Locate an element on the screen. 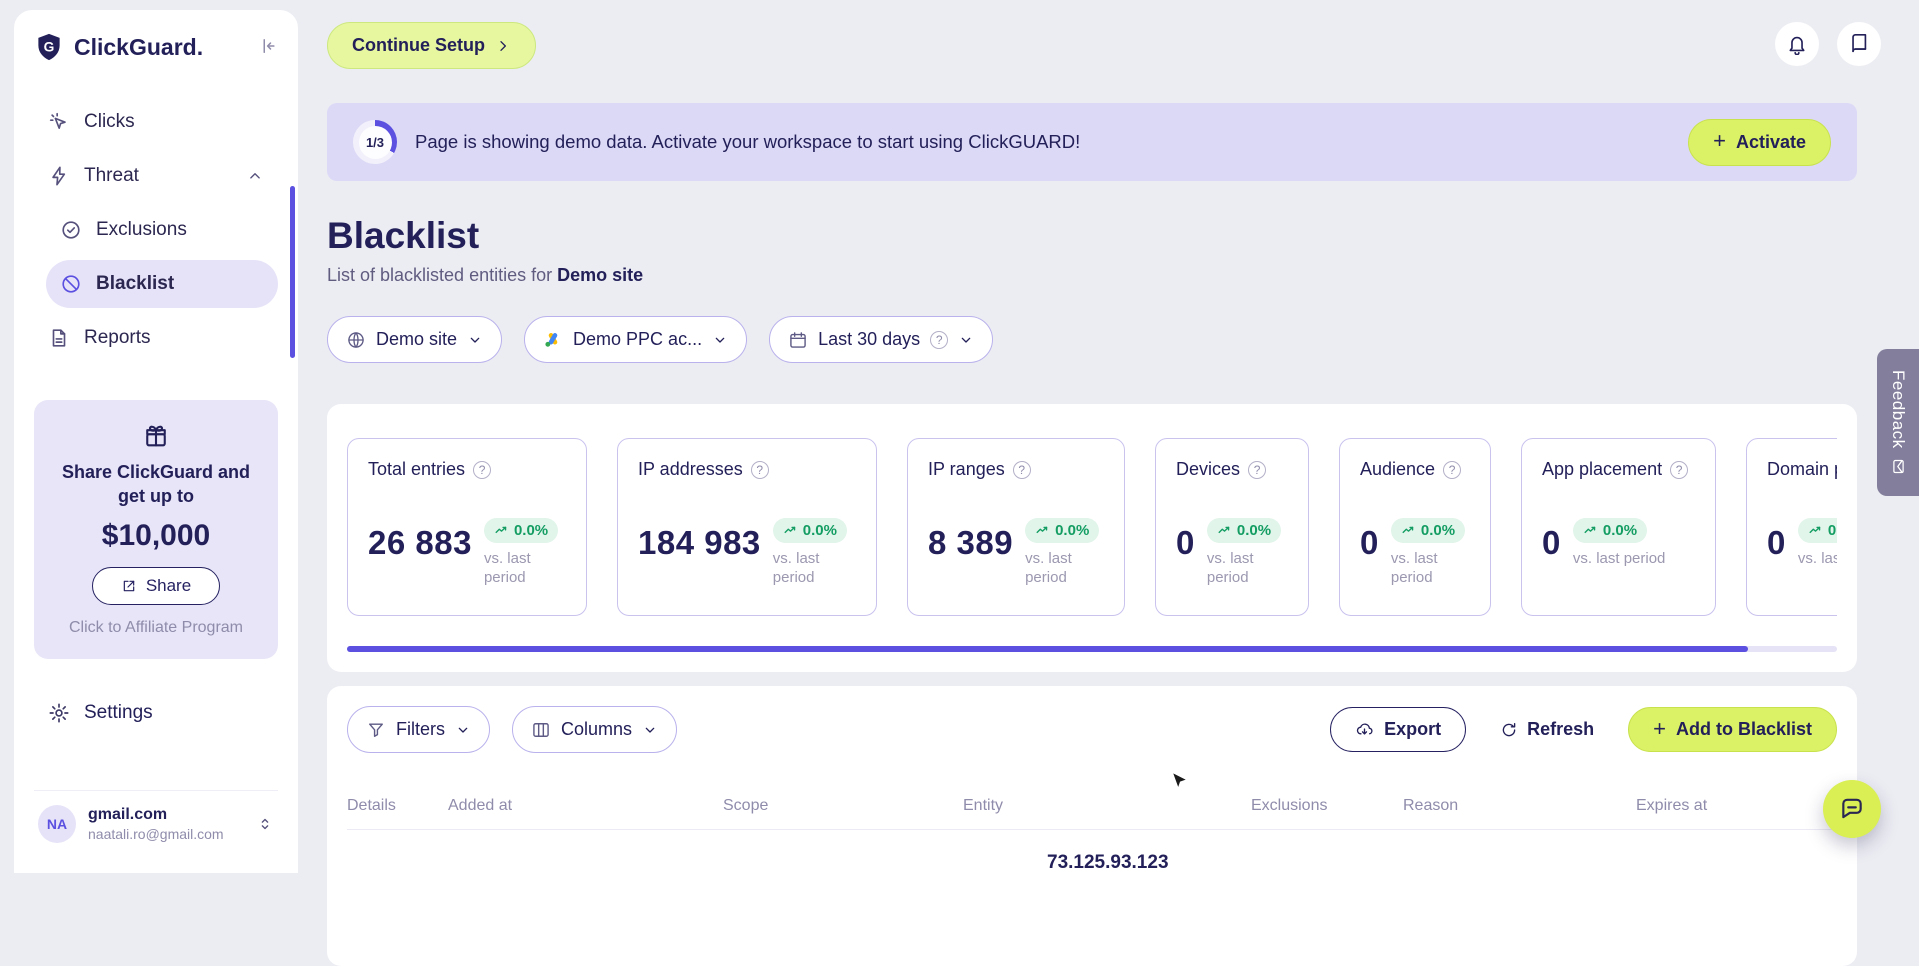 The width and height of the screenshot is (1919, 966). add-to-blacklist-label: Add to Blacklist is located at coordinates (1743, 729).